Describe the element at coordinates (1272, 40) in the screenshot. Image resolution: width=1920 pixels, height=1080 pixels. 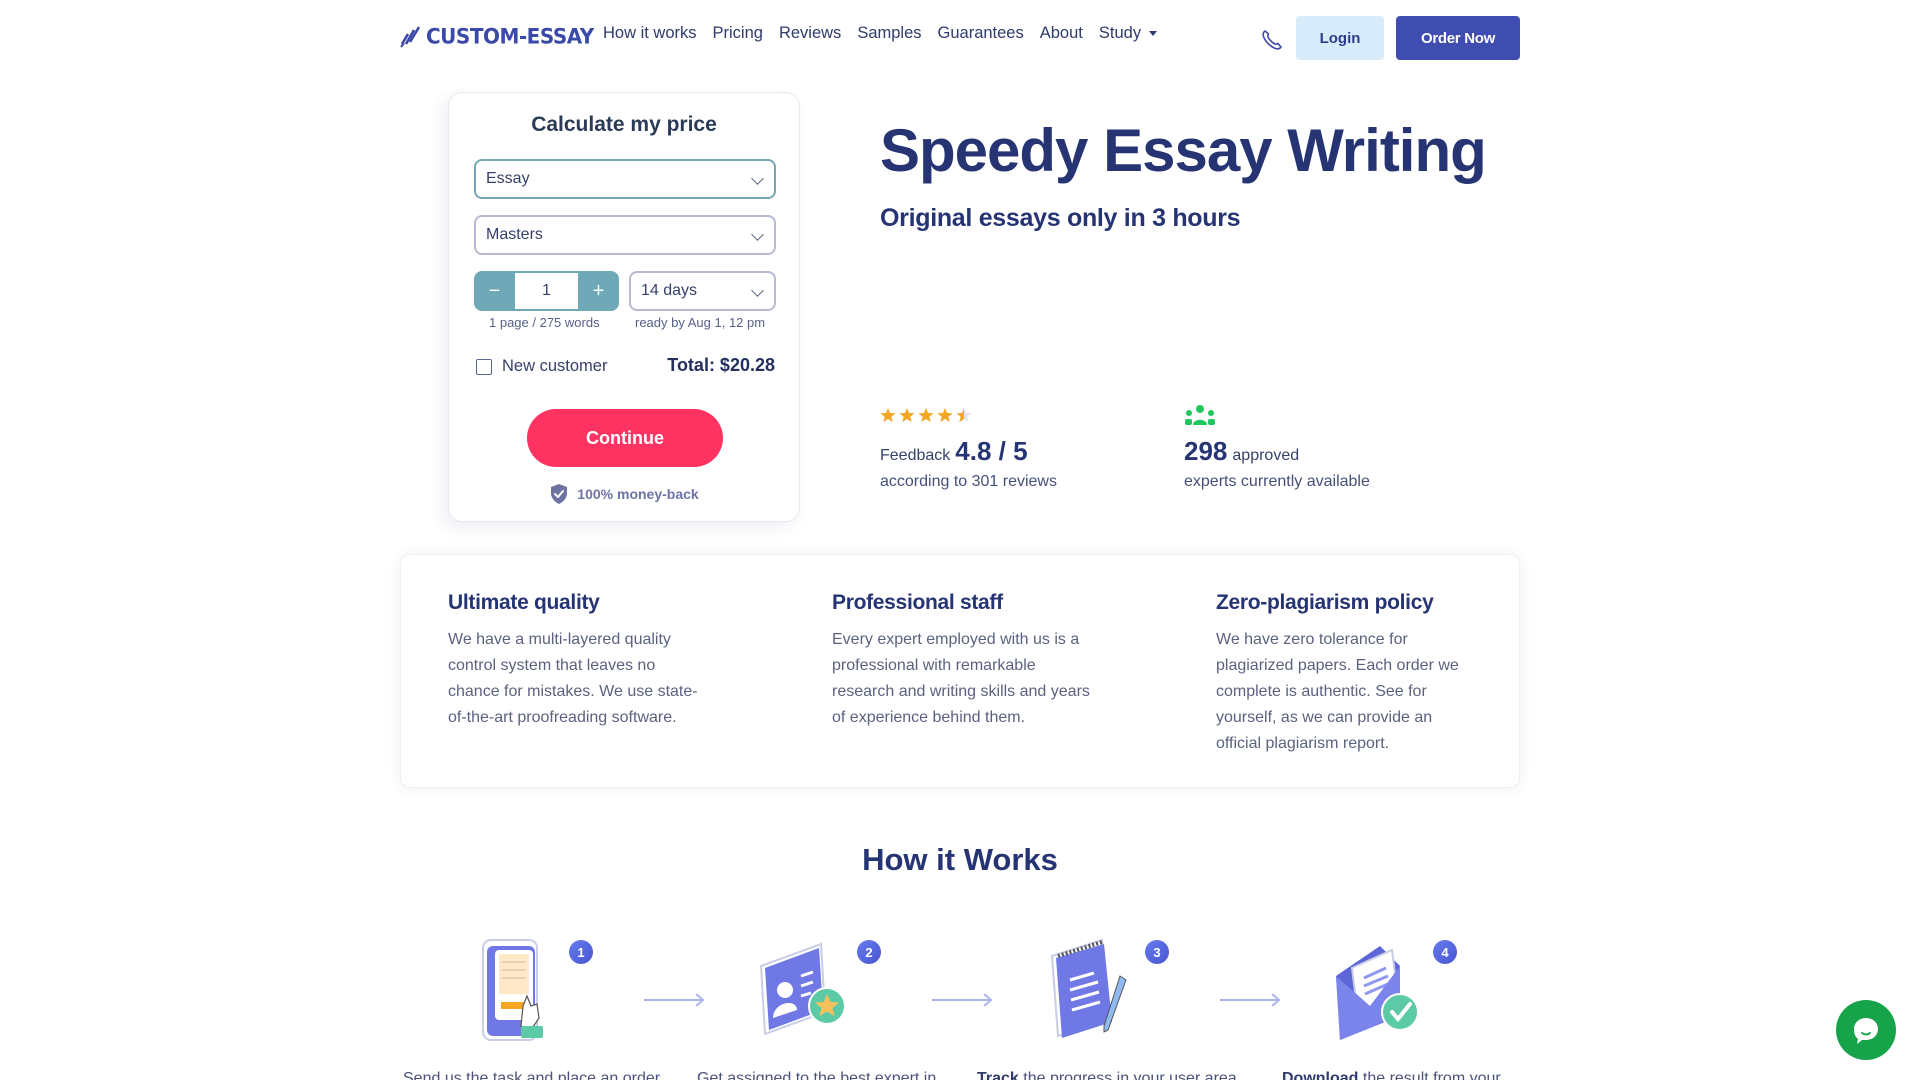
I see `phone-icon` at that location.